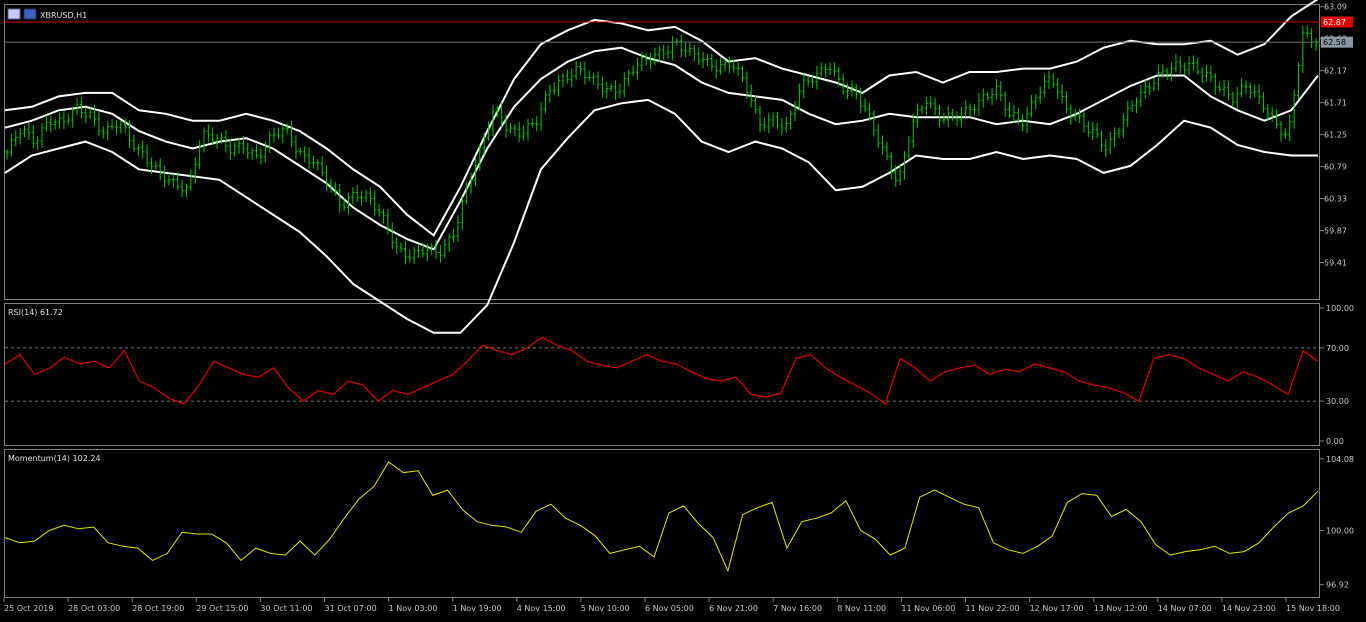  Describe the element at coordinates (797, 608) in the screenshot. I see `time-tick-label: 7 Nov 16:00` at that location.